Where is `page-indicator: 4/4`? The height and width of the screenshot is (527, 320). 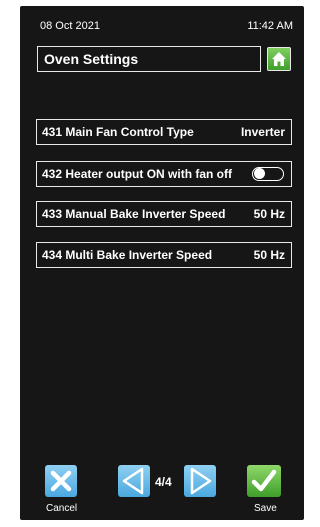 page-indicator: 4/4 is located at coordinates (163, 482).